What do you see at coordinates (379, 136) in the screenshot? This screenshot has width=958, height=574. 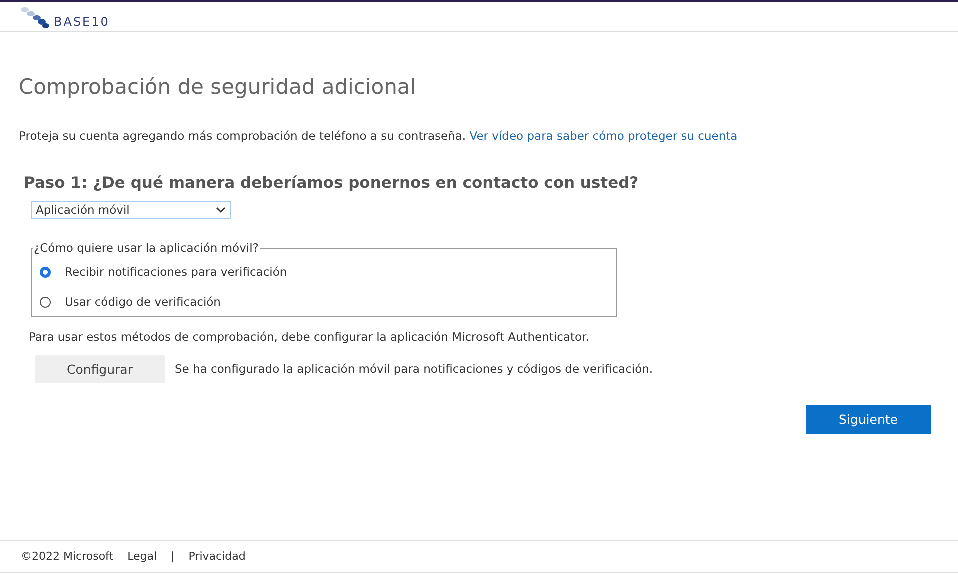 I see `intro-text: Proteja su cuenta agregando más comprobación de teléfono a su contraseña. Ver vídeo para saber cómo proteger su cuenta` at bounding box center [379, 136].